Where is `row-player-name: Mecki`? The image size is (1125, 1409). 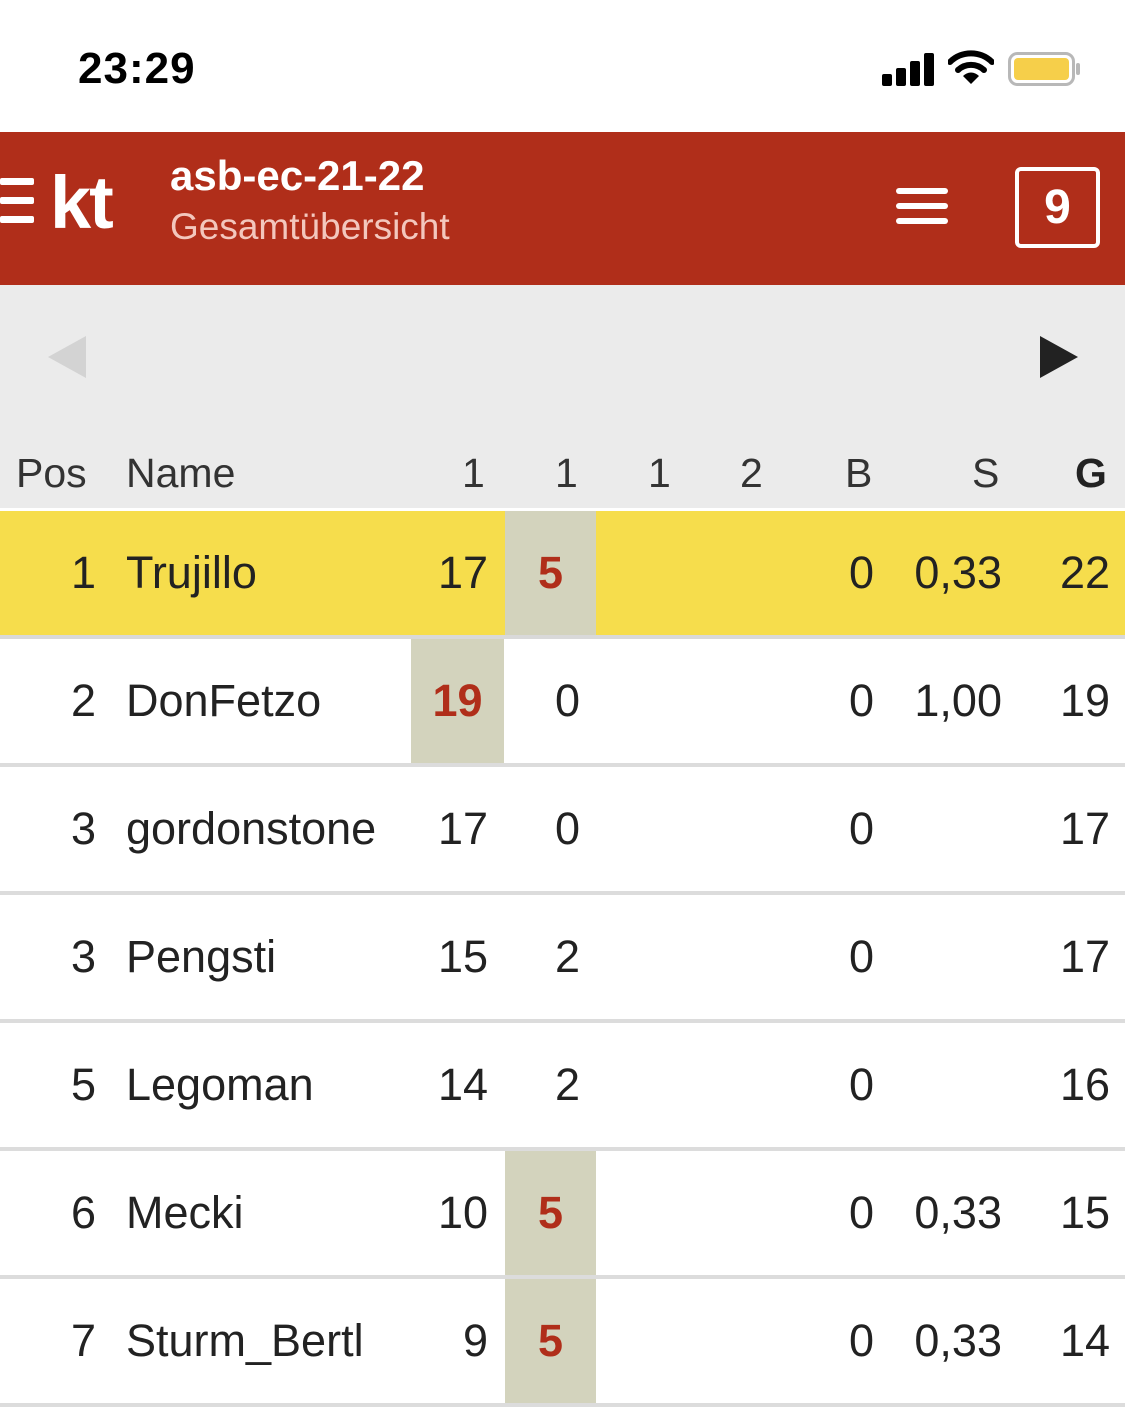
row-player-name: Mecki is located at coordinates (266, 1213).